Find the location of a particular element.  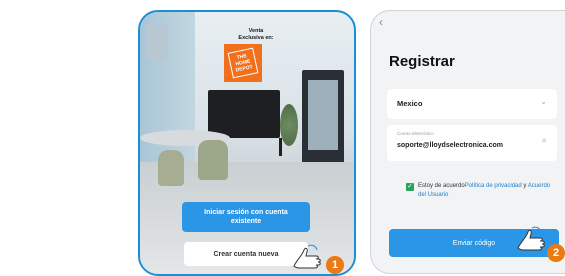

clear-icon: ✕ is located at coordinates (544, 141).